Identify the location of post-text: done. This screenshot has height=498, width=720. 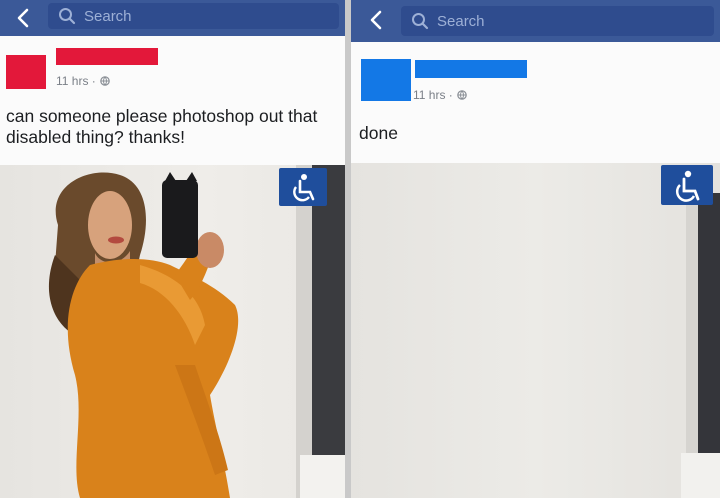
(378, 133).